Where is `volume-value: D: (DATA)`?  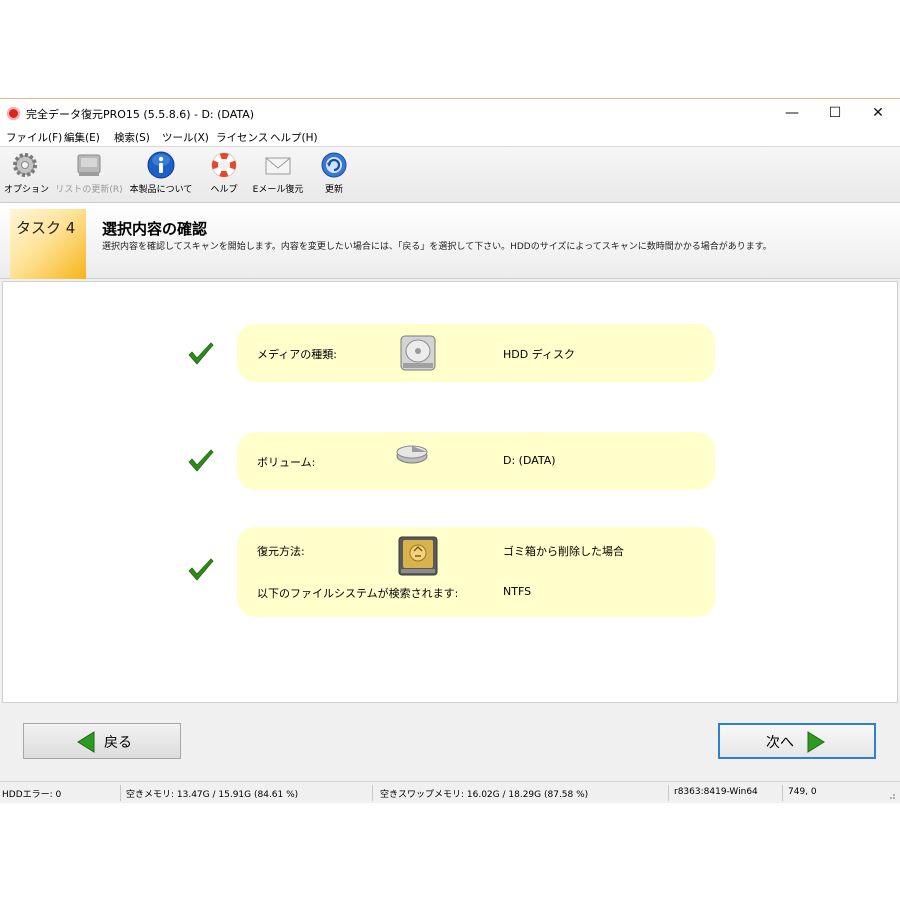
volume-value: D: (DATA) is located at coordinates (529, 460).